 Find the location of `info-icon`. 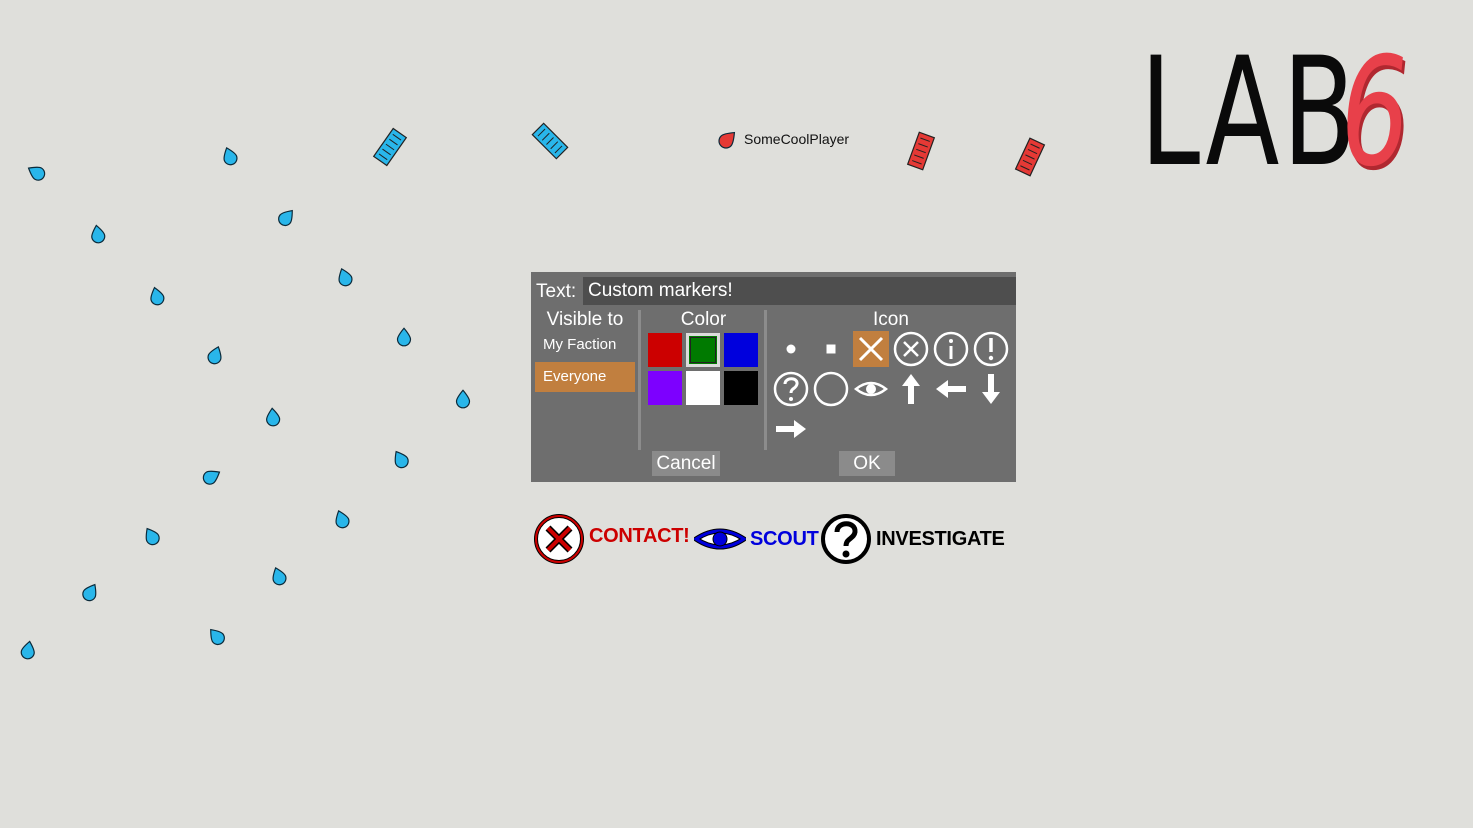

info-icon is located at coordinates (951, 349).